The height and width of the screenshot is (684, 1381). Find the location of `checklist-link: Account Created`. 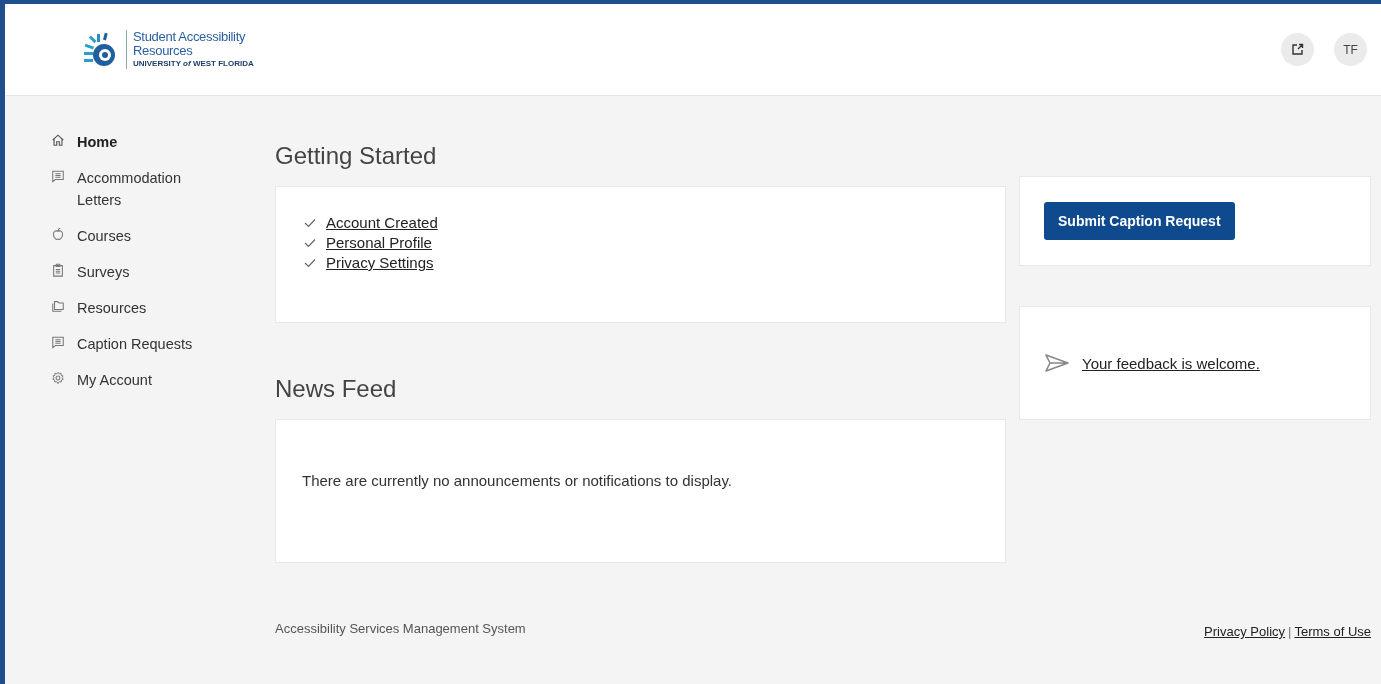

checklist-link: Account Created is located at coordinates (382, 222).